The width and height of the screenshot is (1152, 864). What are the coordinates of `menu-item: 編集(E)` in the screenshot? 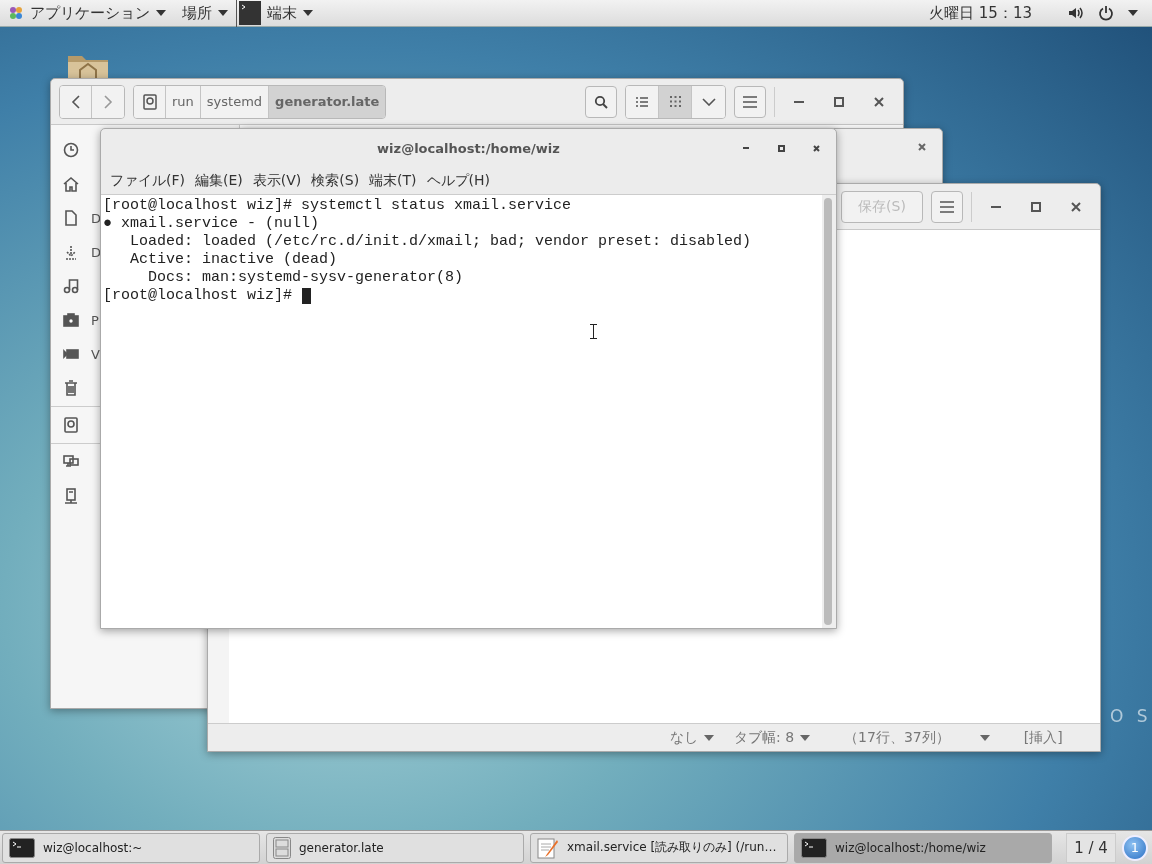 It's located at (219, 180).